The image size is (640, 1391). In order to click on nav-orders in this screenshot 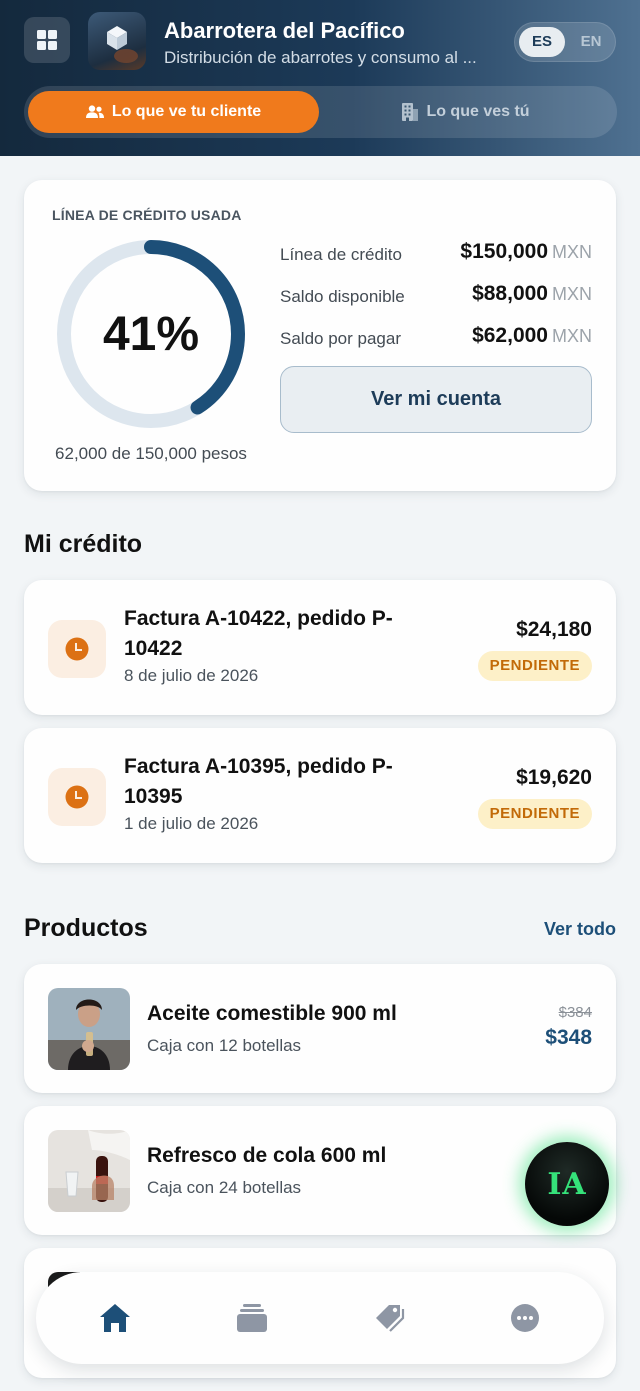, I will do `click(252, 1318)`.